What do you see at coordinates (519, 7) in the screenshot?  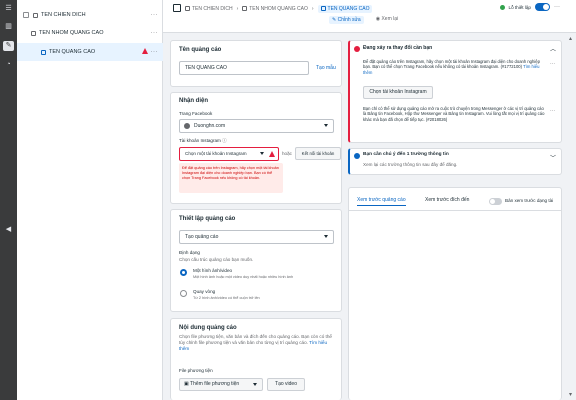 I see `status-text: Lỗ thiết lập` at bounding box center [519, 7].